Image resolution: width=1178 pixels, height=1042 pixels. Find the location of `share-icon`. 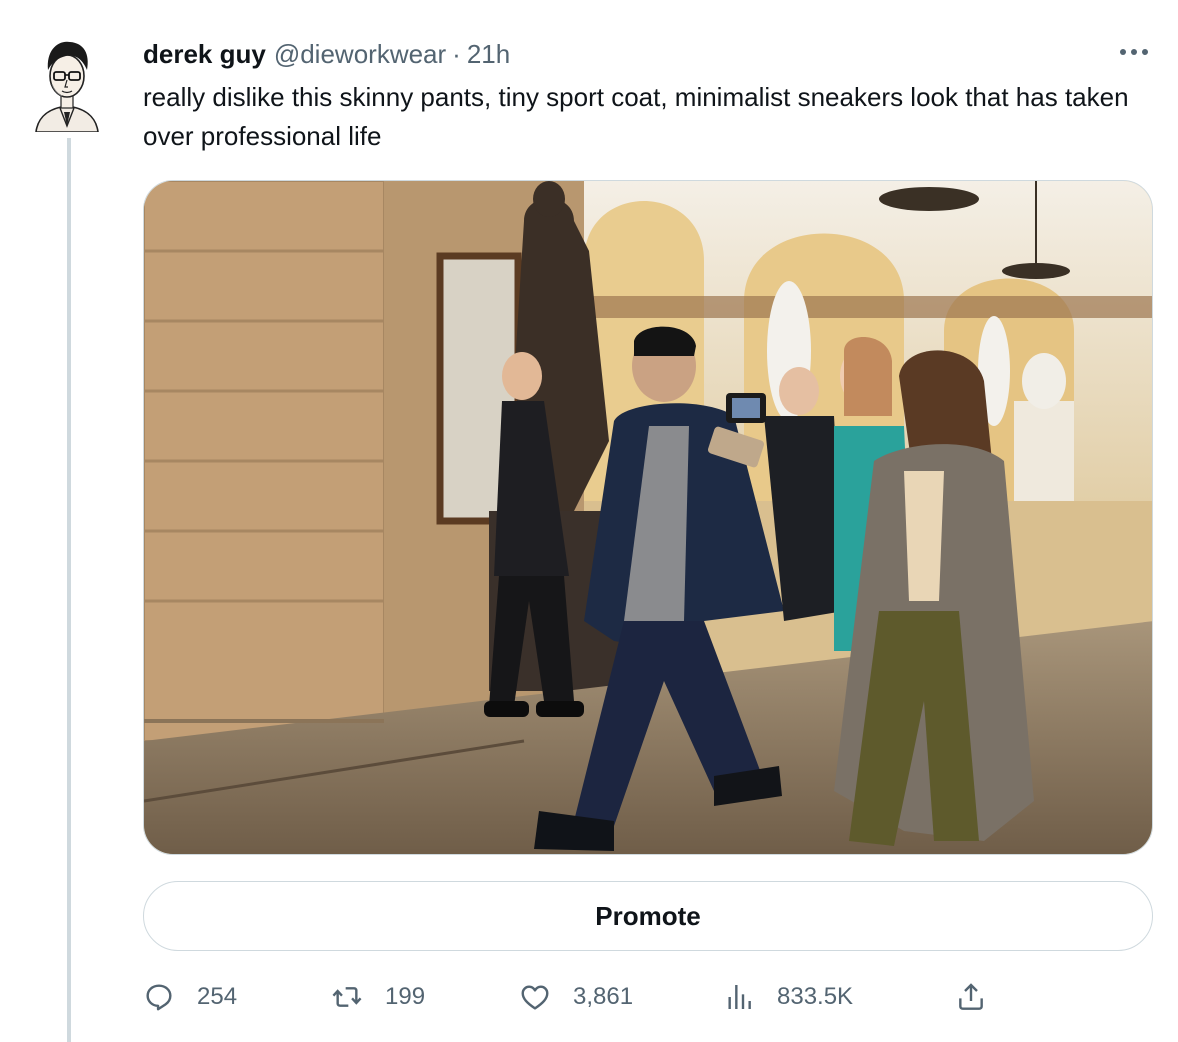

share-icon is located at coordinates (971, 996).